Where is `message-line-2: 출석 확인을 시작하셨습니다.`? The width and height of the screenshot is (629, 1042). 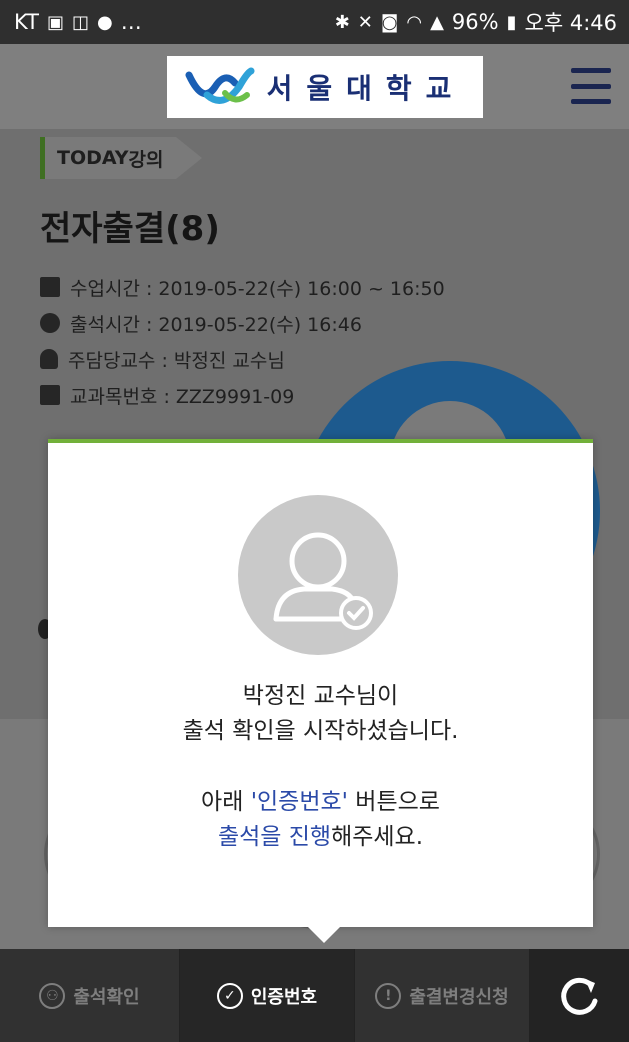 message-line-2: 출석 확인을 시작하셨습니다. is located at coordinates (320, 731).